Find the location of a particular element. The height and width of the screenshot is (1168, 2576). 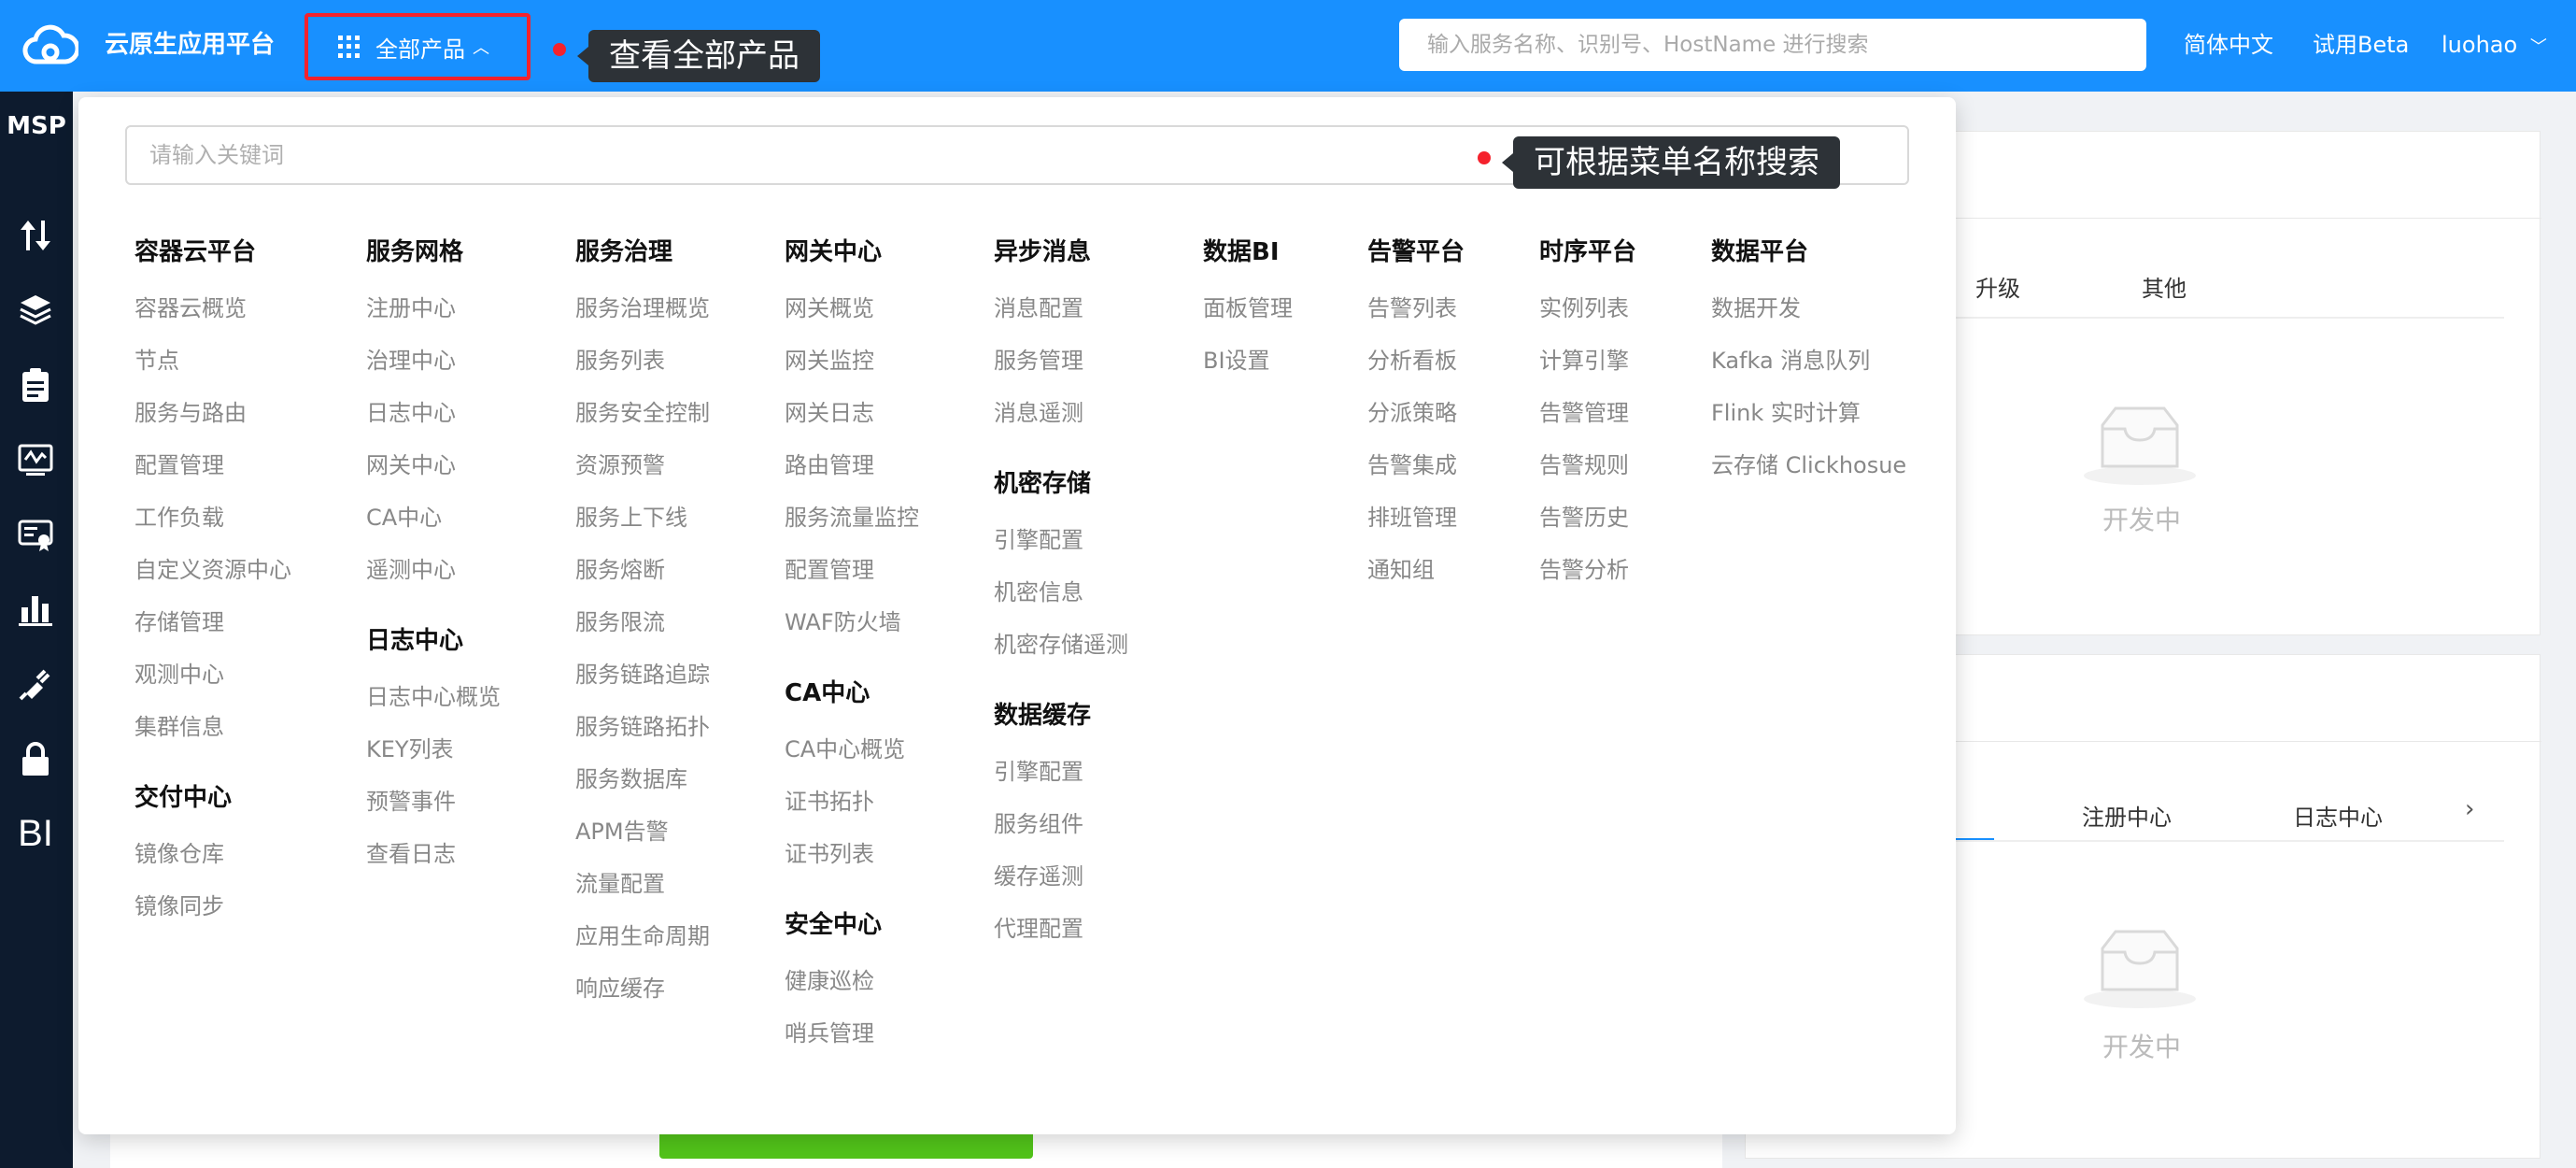

menu-item: 服务安全控制 is located at coordinates (642, 413).